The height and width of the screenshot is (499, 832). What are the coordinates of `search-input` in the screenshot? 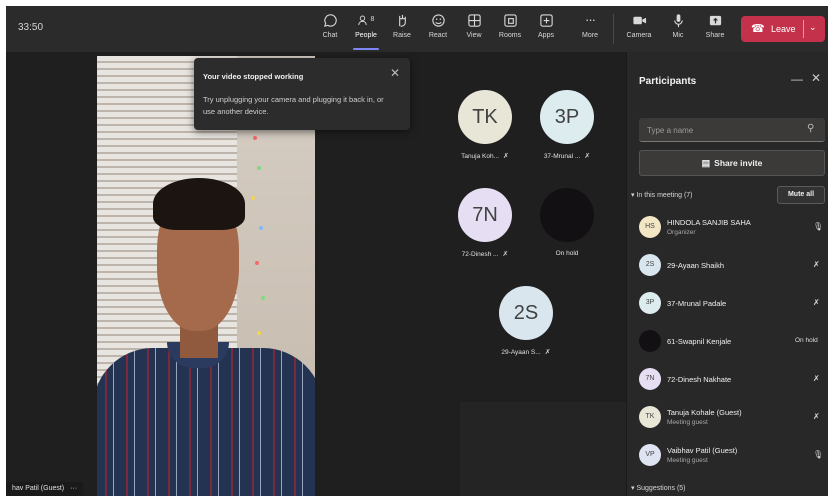 It's located at (722, 130).